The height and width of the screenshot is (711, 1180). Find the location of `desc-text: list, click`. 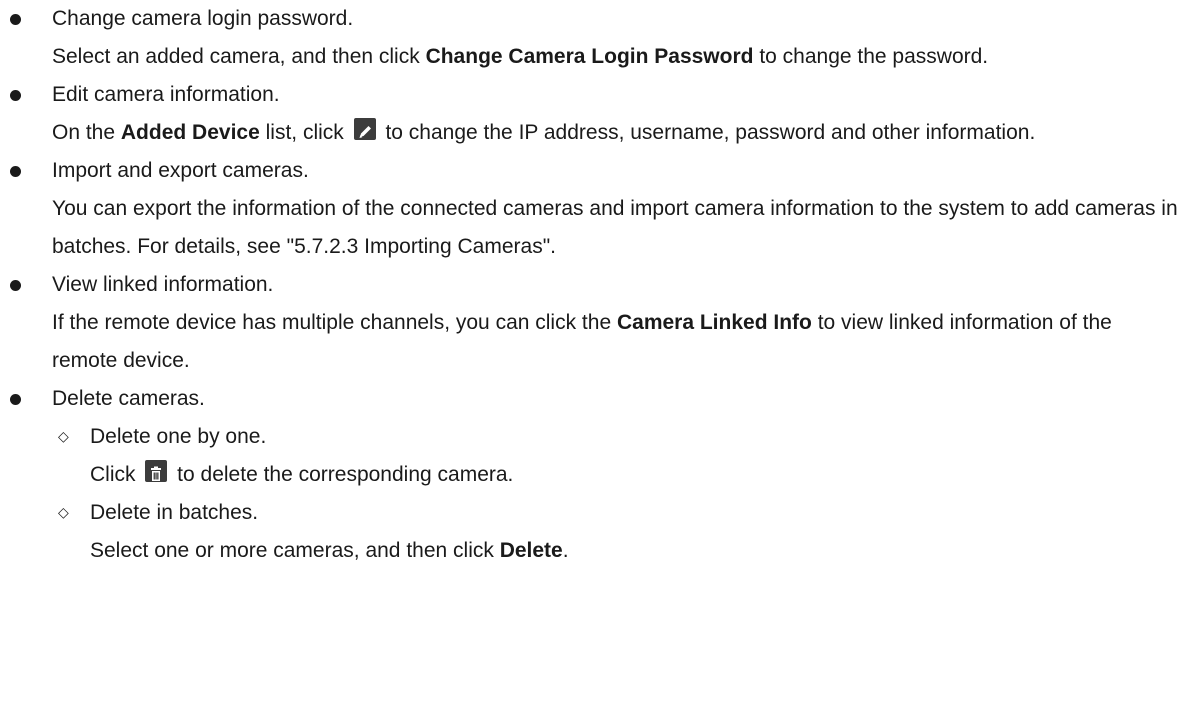

desc-text: list, click is located at coordinates (304, 132).